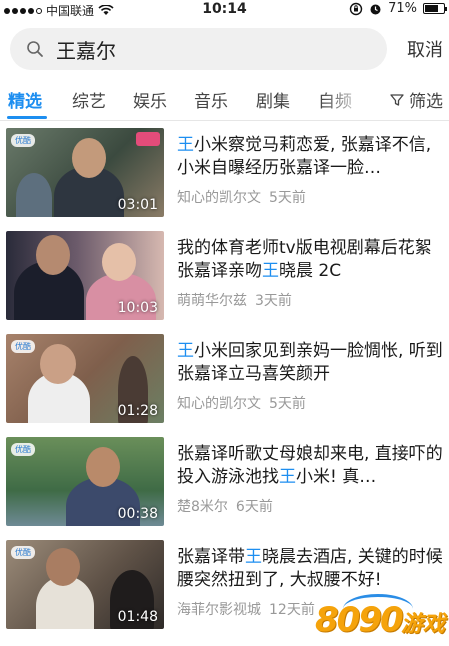 This screenshot has height=646, width=449. What do you see at coordinates (85, 275) in the screenshot?
I see `video-thumbnail: 10:03` at bounding box center [85, 275].